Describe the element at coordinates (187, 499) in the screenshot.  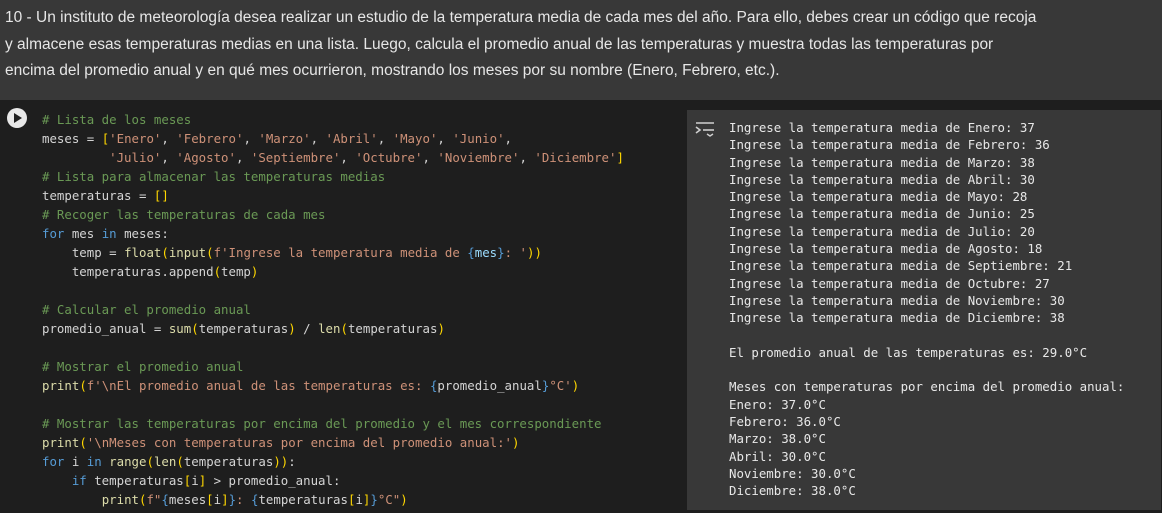
I see `code-token: meses` at that location.